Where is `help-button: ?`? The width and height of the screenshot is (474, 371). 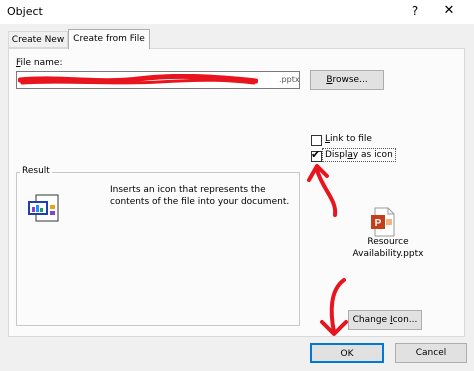 help-button: ? is located at coordinates (415, 11).